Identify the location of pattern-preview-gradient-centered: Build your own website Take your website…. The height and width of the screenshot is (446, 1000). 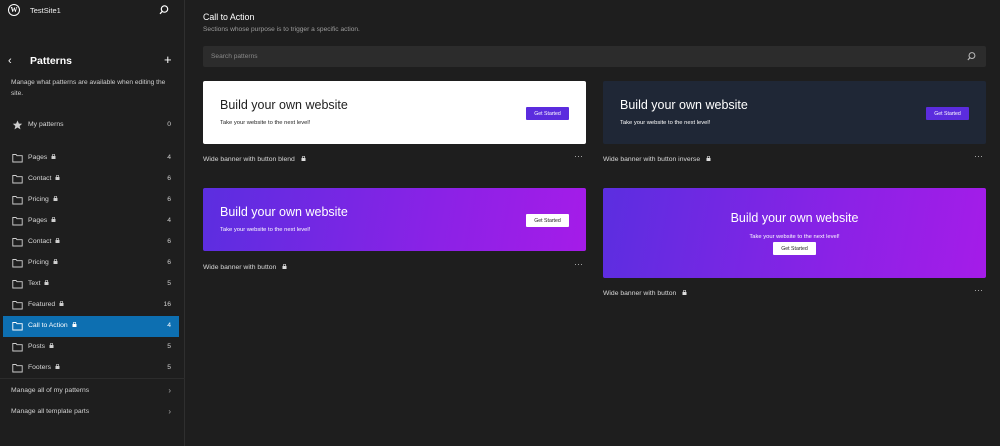
(794, 233).